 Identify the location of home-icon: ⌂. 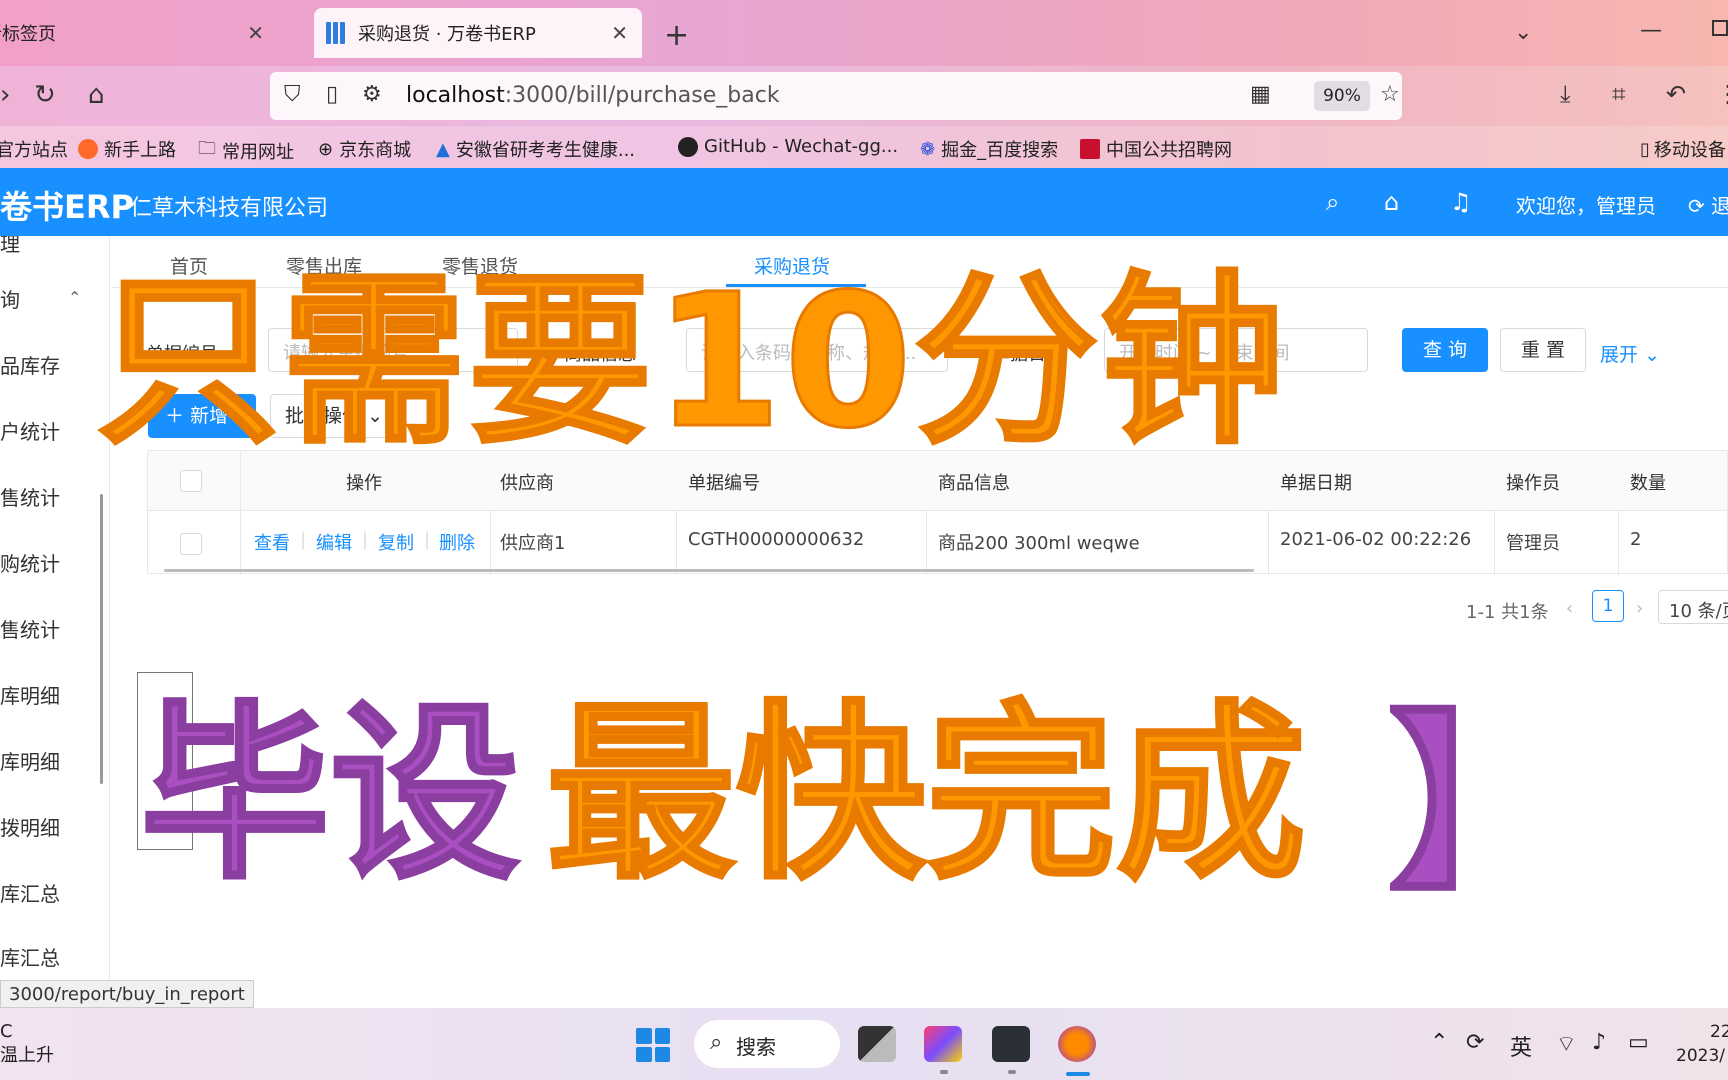
(96, 95).